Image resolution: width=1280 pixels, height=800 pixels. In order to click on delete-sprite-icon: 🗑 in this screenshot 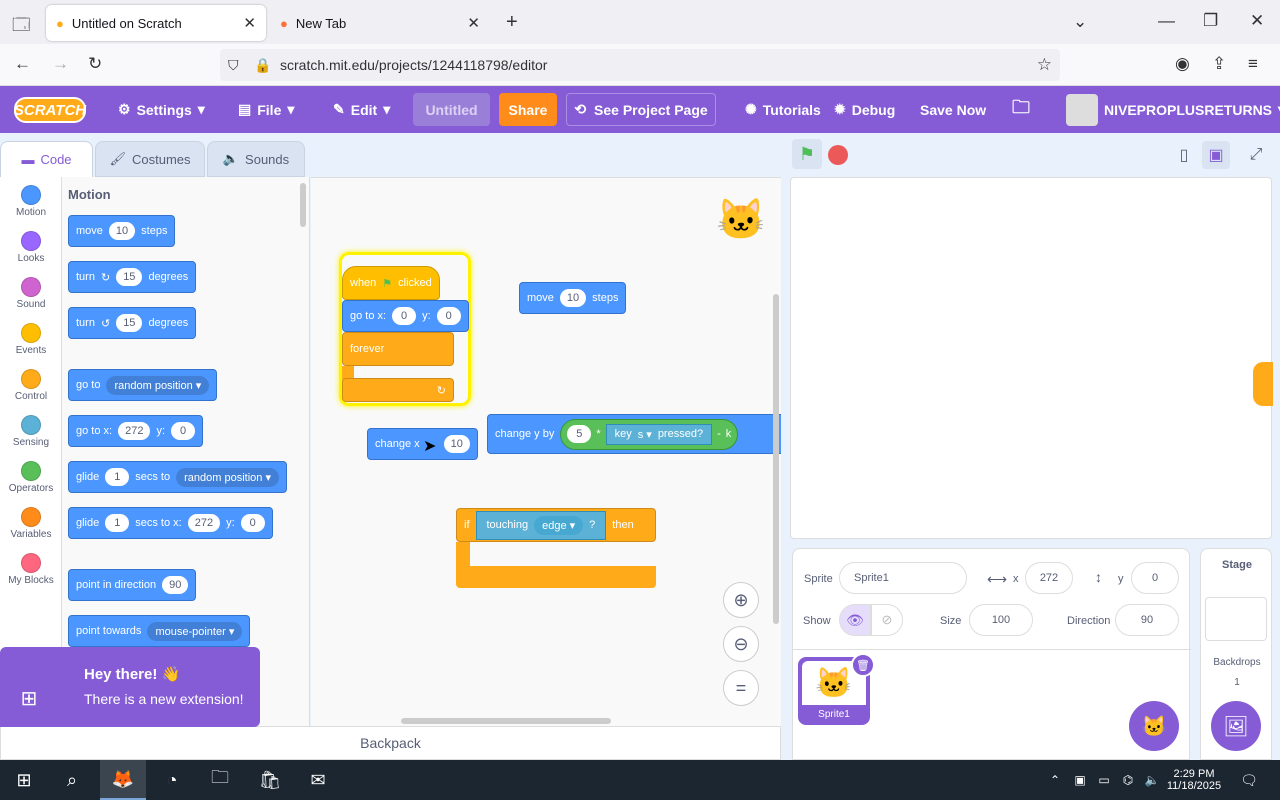, I will do `click(863, 665)`.